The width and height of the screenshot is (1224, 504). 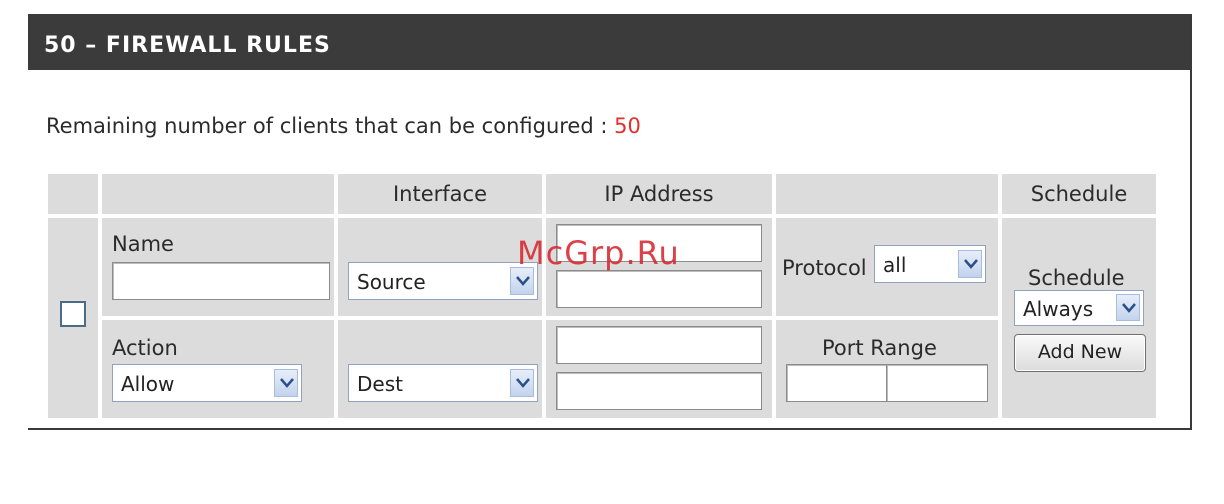 What do you see at coordinates (887, 194) in the screenshot?
I see `header-cell-protocol` at bounding box center [887, 194].